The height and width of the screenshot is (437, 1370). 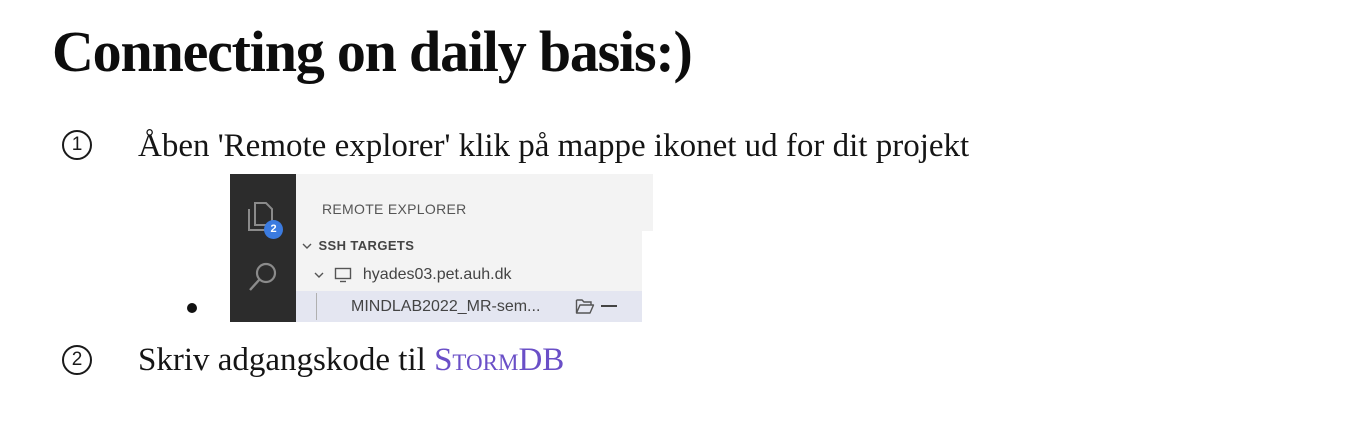 What do you see at coordinates (316, 306) in the screenshot?
I see `tree-indent-guide` at bounding box center [316, 306].